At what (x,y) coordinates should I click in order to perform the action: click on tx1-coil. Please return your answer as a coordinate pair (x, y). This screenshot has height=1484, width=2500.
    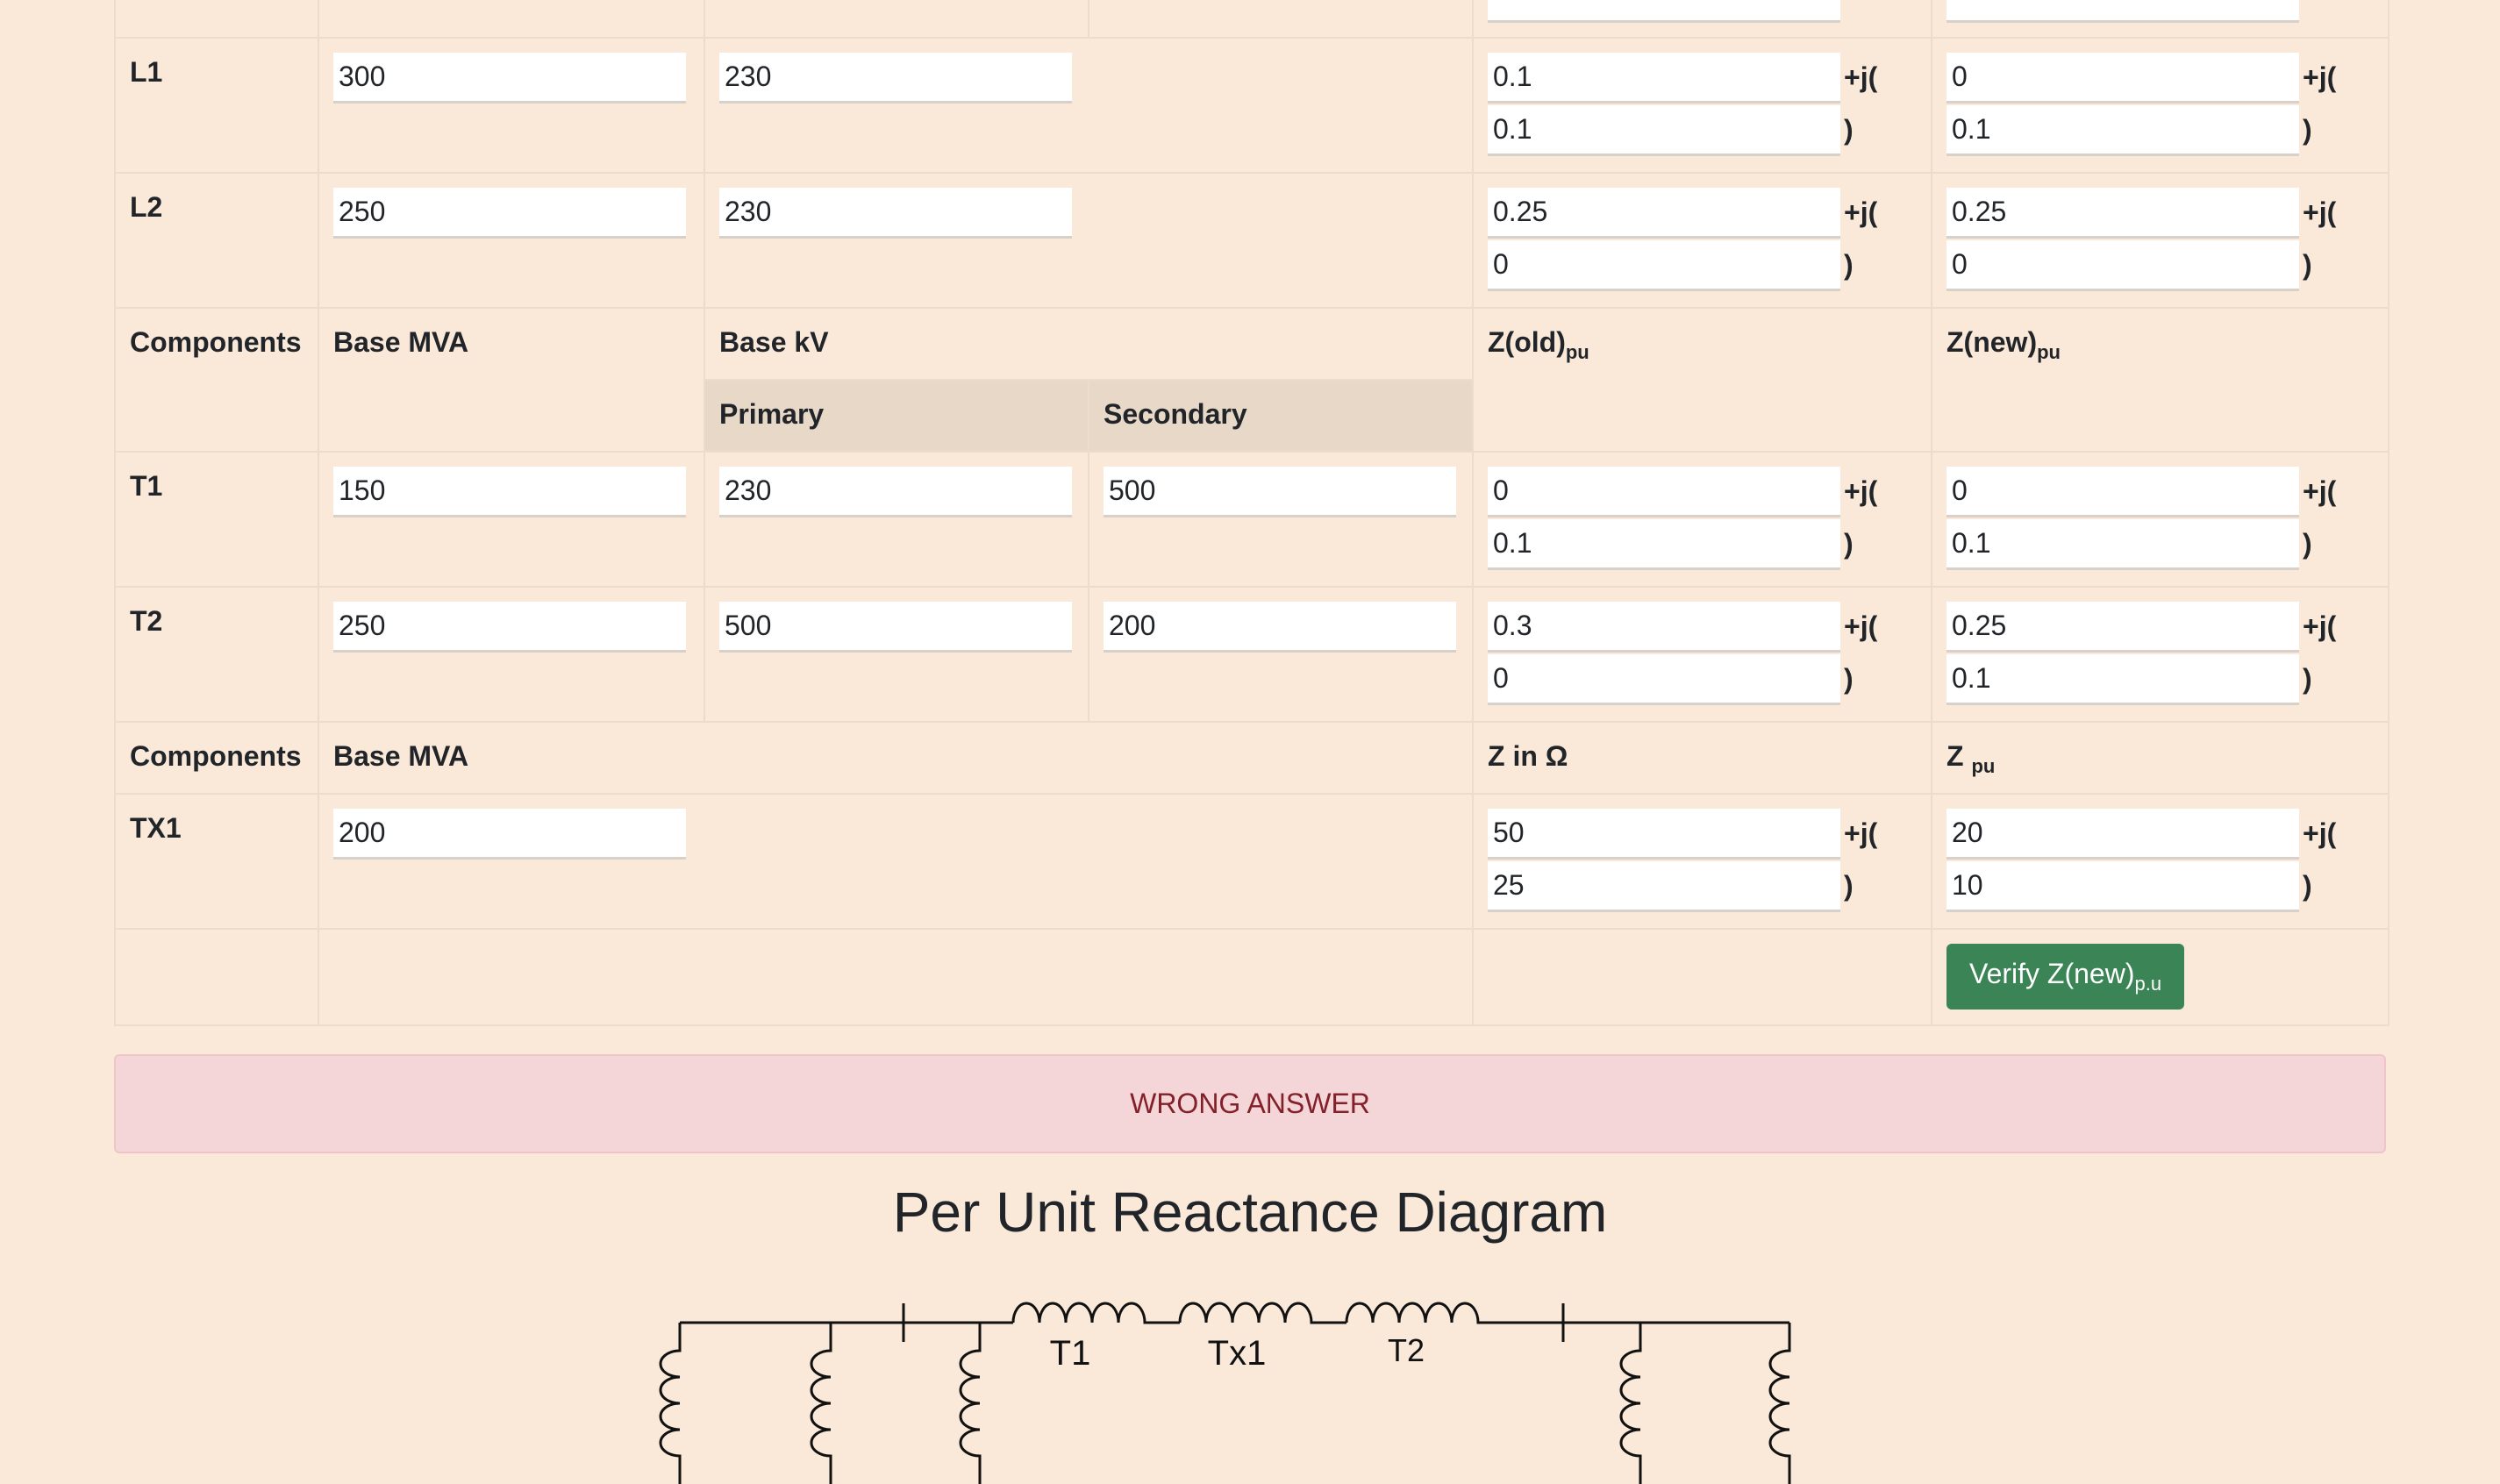
    Looking at the image, I should click on (1262, 1313).